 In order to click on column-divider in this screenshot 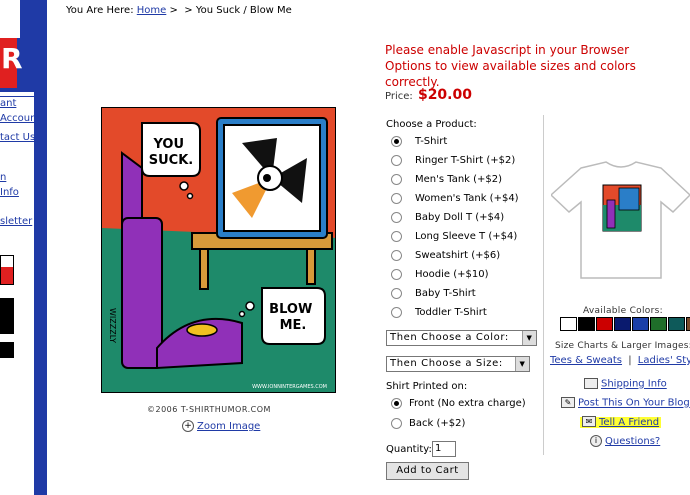, I will do `click(543, 285)`.